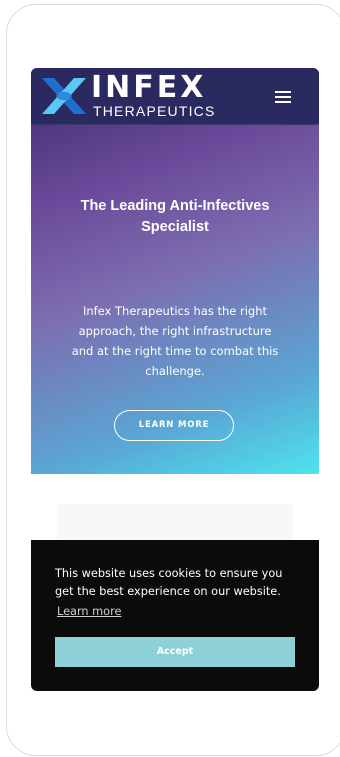 Image resolution: width=340 pixels, height=757 pixels. What do you see at coordinates (89, 612) in the screenshot?
I see `cookie-learn-more-link: Learn more` at bounding box center [89, 612].